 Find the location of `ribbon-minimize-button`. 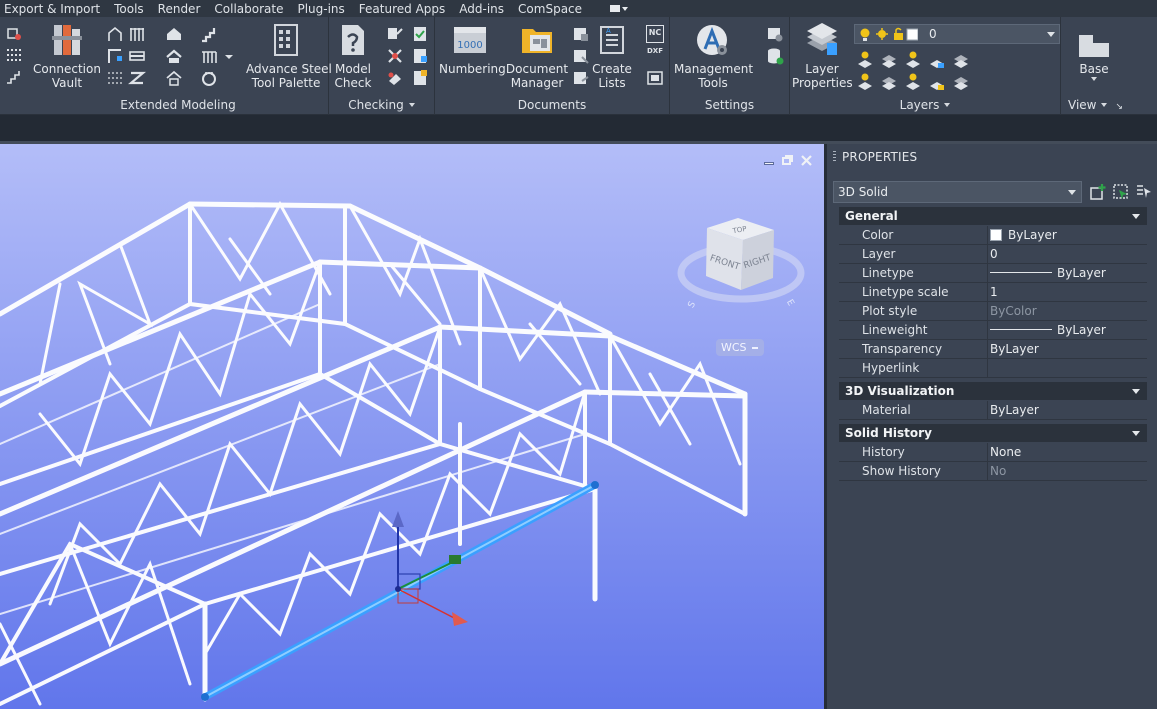

ribbon-minimize-button is located at coordinates (619, 9).